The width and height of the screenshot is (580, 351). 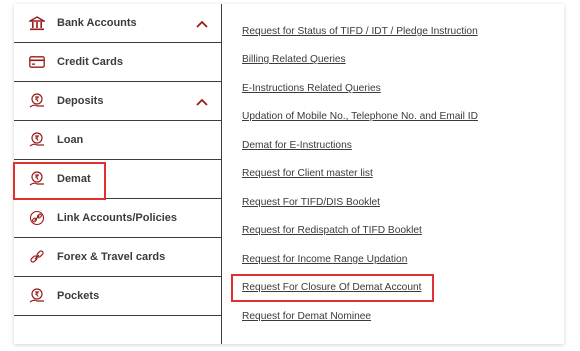 What do you see at coordinates (37, 257) in the screenshot?
I see `travel-link-icon` at bounding box center [37, 257].